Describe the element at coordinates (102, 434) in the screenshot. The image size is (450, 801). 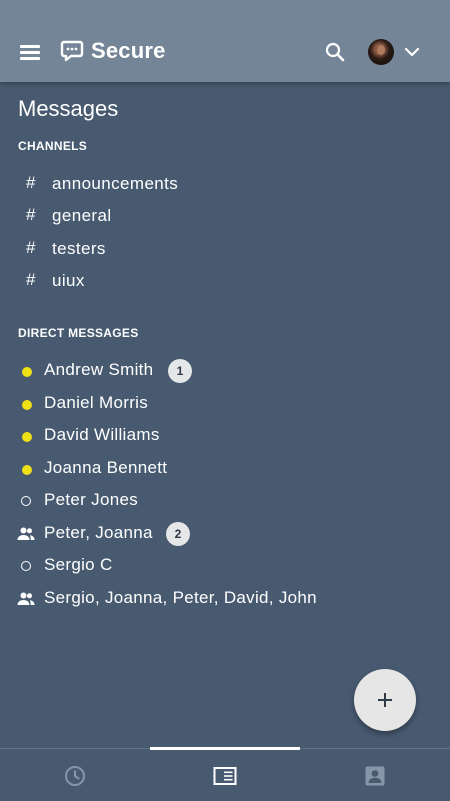
I see `dm-label: David Williams` at that location.